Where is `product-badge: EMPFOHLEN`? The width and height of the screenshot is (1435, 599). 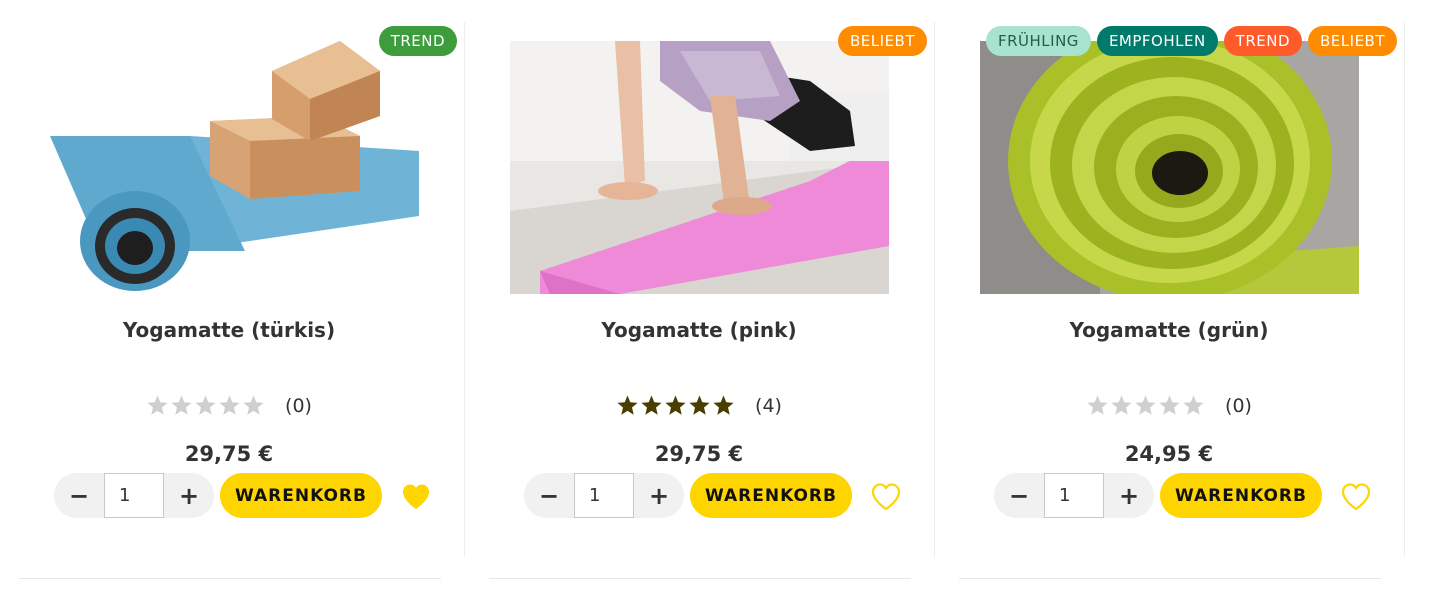
product-badge: EMPFOHLEN is located at coordinates (1157, 41).